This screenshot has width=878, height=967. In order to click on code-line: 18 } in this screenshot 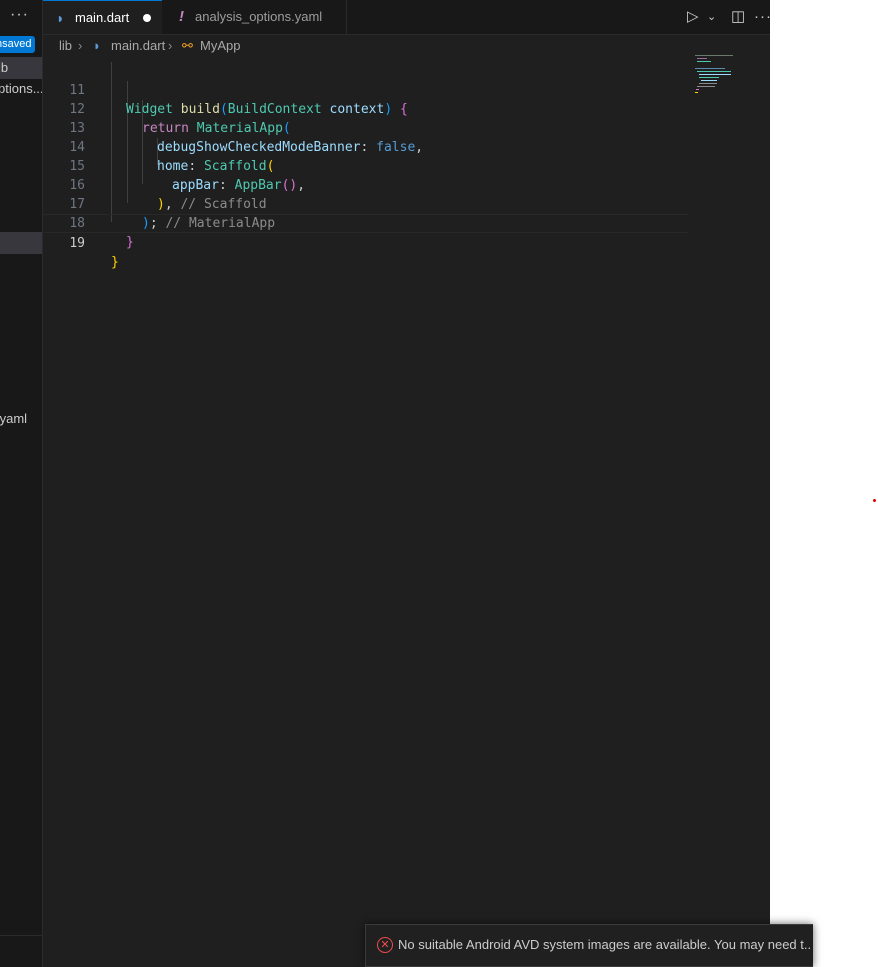, I will do `click(365, 222)`.